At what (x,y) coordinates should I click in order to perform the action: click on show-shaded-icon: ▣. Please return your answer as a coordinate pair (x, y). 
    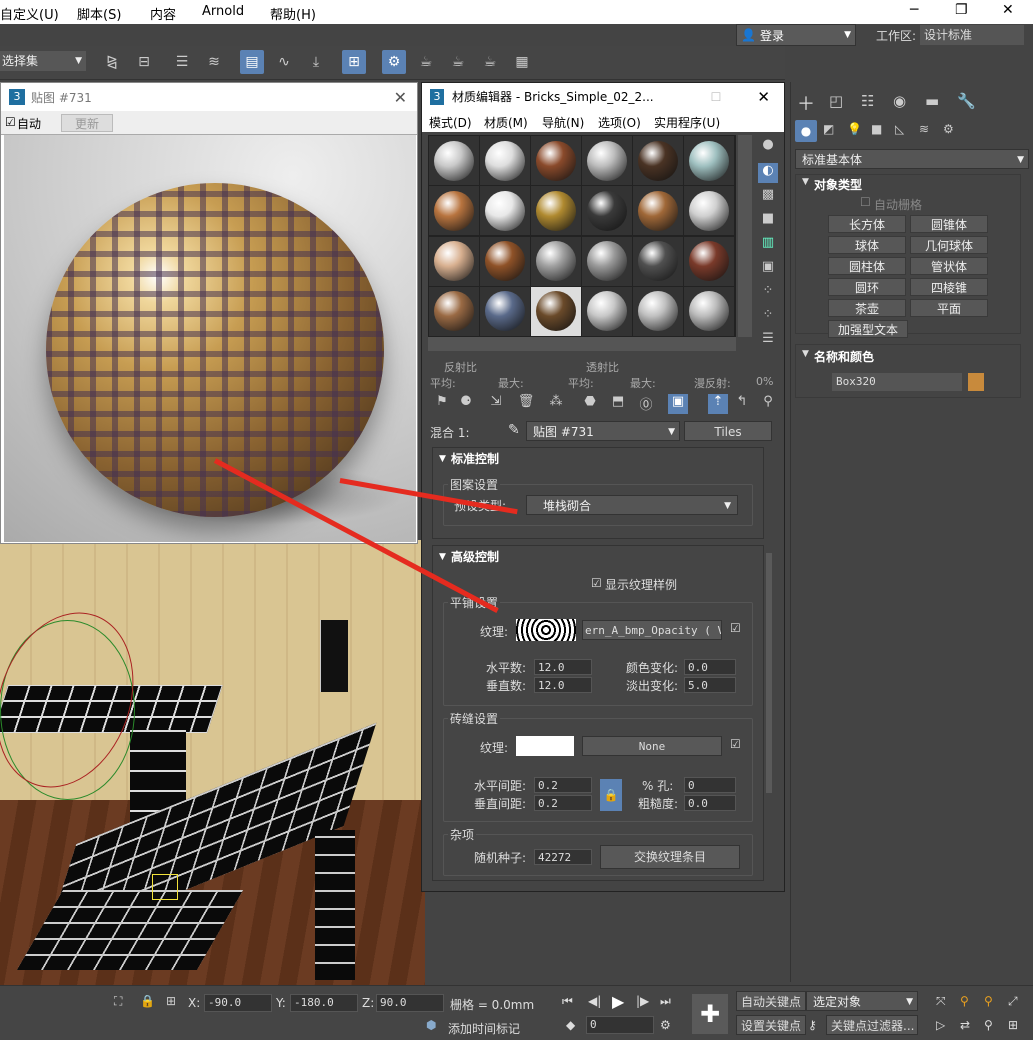
    Looking at the image, I should click on (678, 404).